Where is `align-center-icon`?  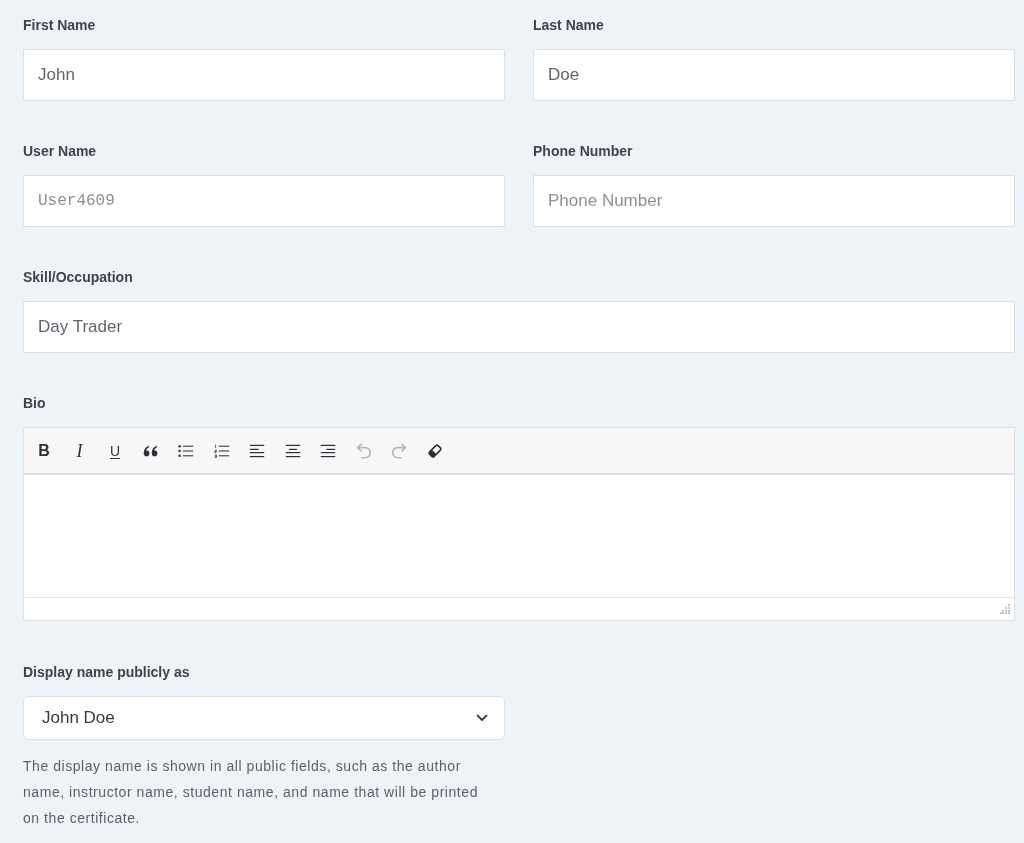
align-center-icon is located at coordinates (292, 450).